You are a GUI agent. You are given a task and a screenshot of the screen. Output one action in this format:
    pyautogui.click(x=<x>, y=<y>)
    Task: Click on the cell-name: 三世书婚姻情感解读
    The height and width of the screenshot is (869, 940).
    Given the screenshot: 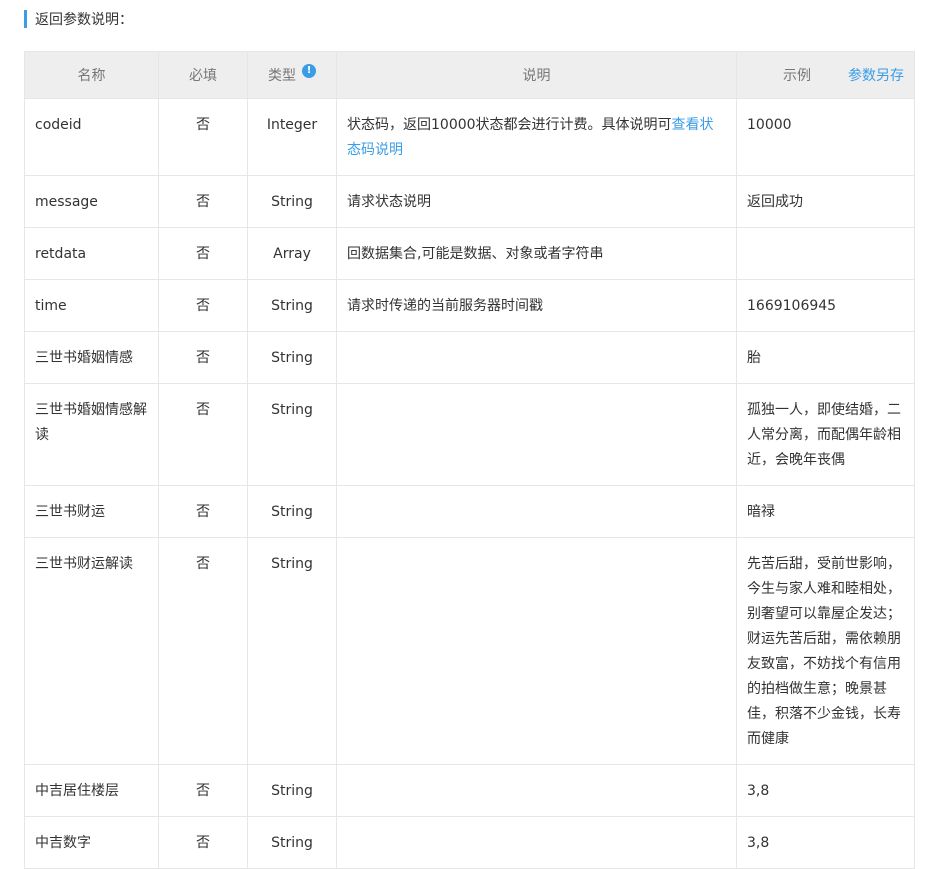 What is the action you would take?
    pyautogui.click(x=91, y=434)
    